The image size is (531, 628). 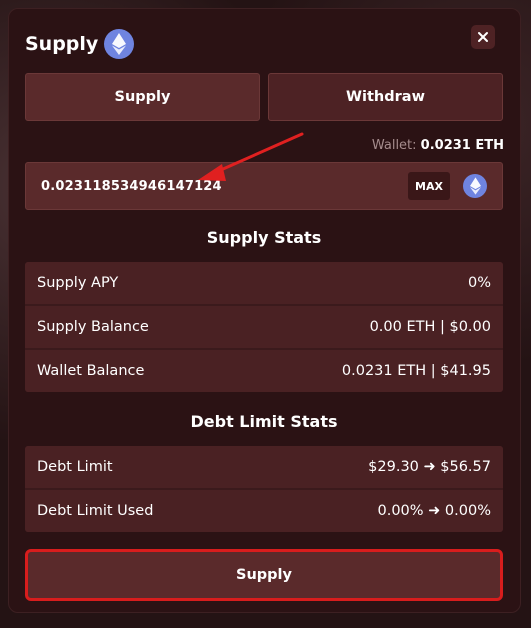 What do you see at coordinates (78, 283) in the screenshot?
I see `stat-label: Supply APY` at bounding box center [78, 283].